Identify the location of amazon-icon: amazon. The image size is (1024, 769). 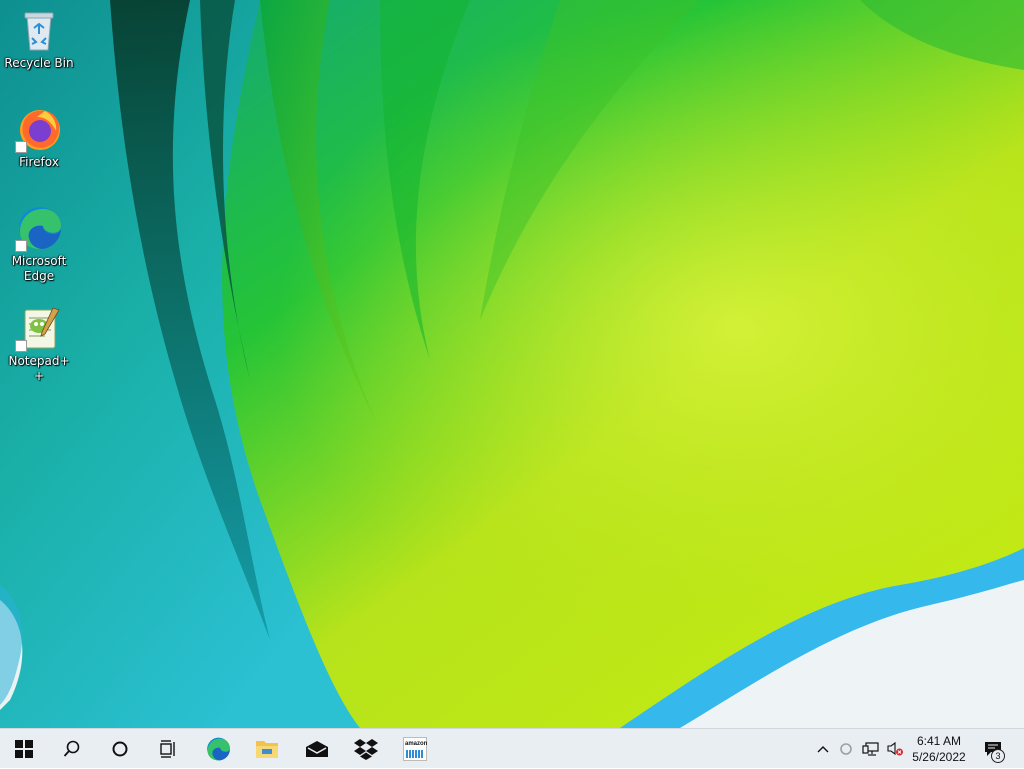
(415, 749).